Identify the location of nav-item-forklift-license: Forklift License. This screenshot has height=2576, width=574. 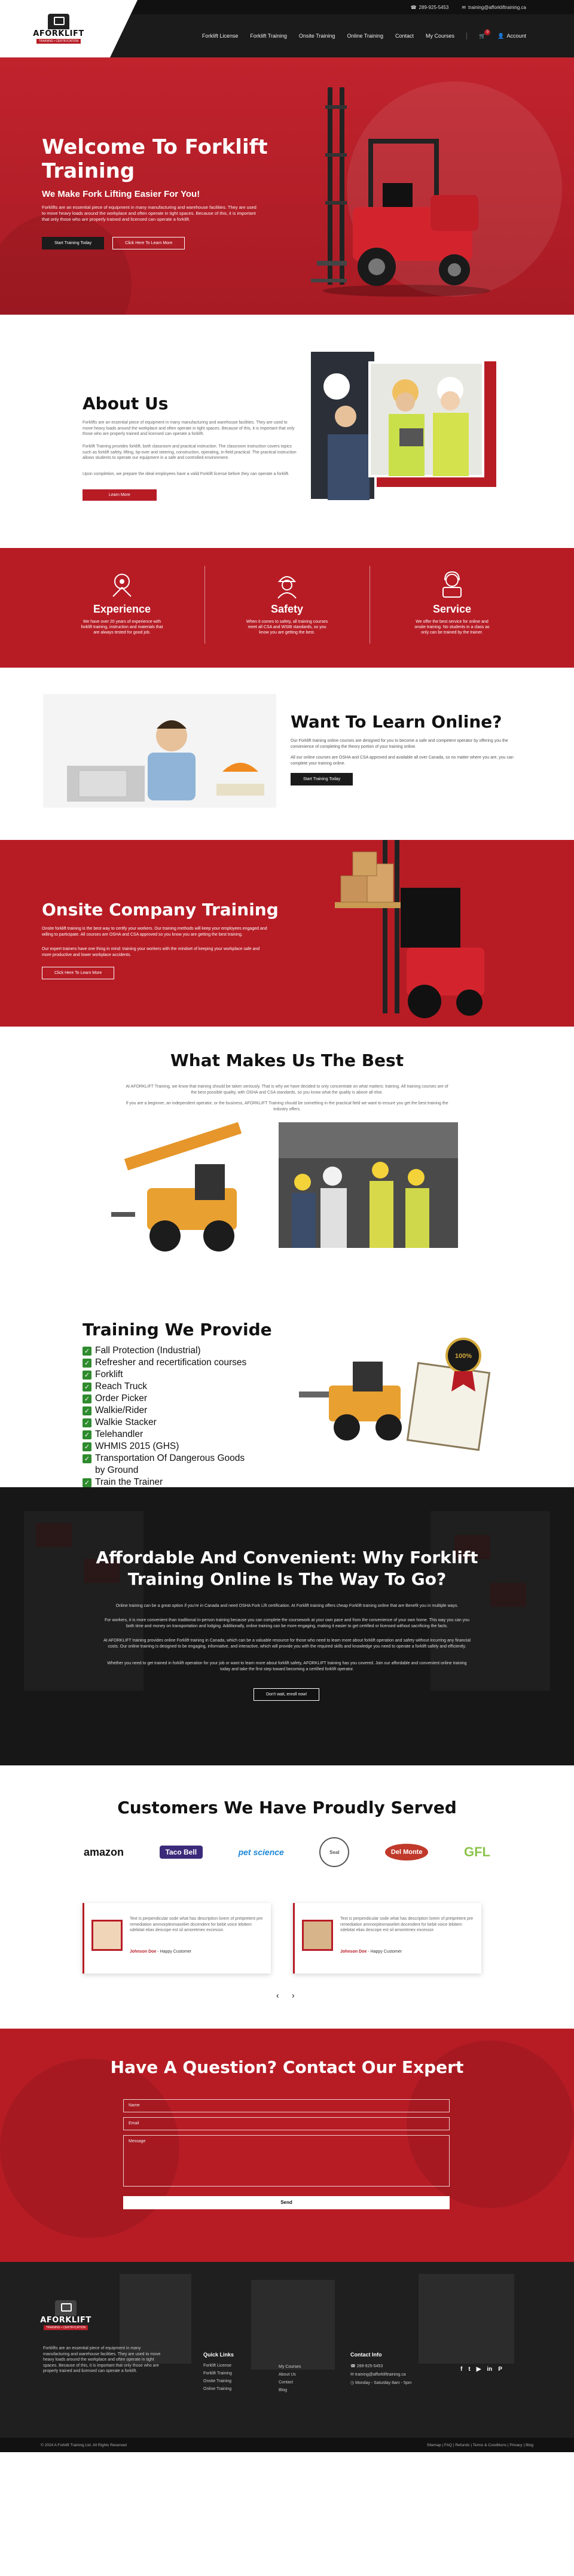
(220, 36).